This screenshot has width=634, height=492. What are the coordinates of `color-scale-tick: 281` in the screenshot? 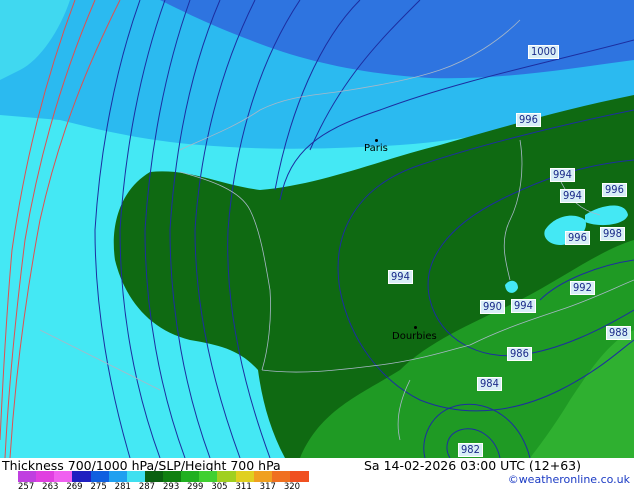 It's located at (122, 487).